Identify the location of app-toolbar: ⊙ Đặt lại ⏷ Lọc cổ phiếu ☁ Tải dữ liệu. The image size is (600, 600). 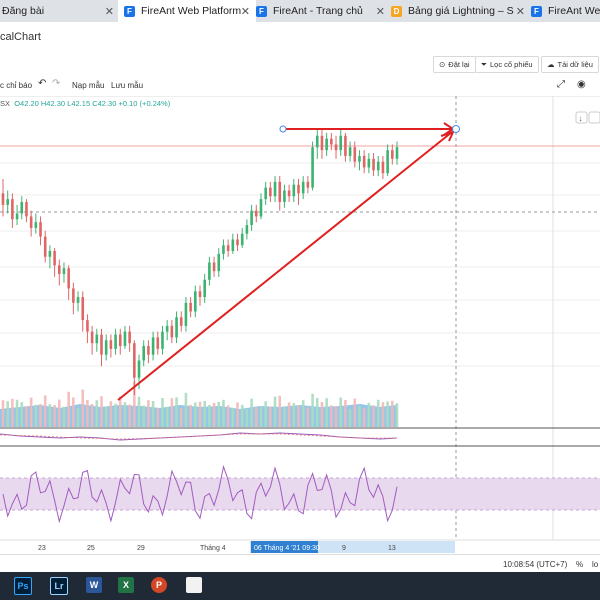
(300, 64).